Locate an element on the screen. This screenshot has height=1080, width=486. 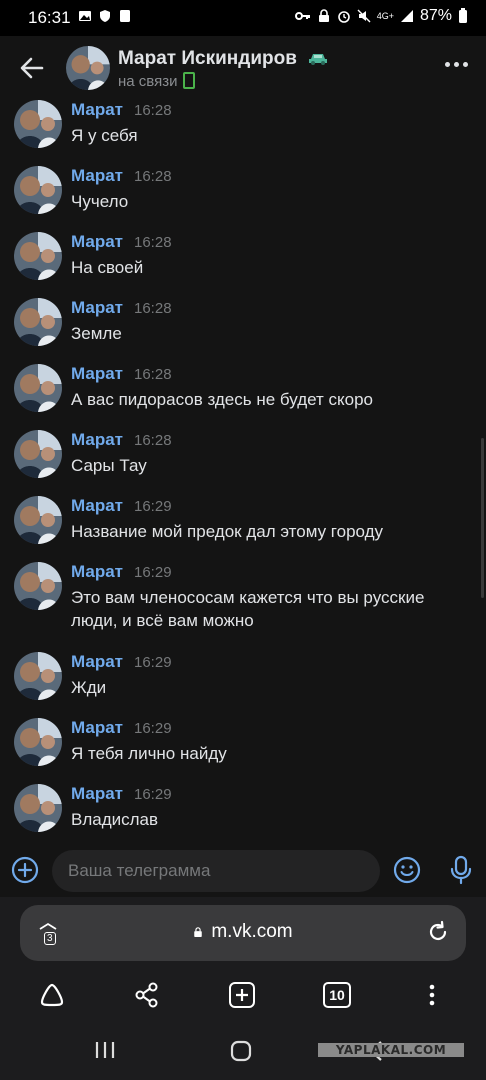
watermark: YAPLAKAL.COM is located at coordinates (391, 1050).